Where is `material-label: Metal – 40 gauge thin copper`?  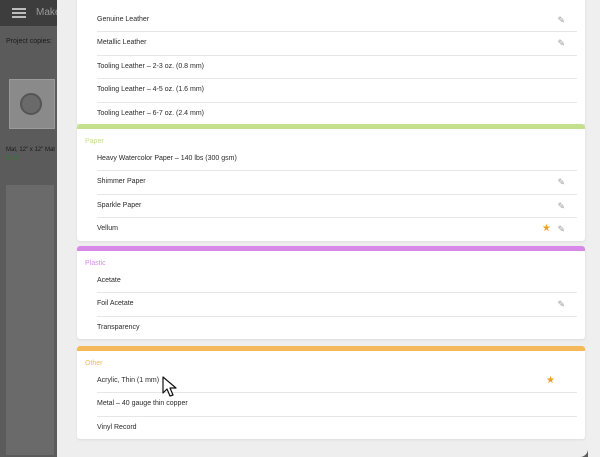 material-label: Metal – 40 gauge thin copper is located at coordinates (142, 404).